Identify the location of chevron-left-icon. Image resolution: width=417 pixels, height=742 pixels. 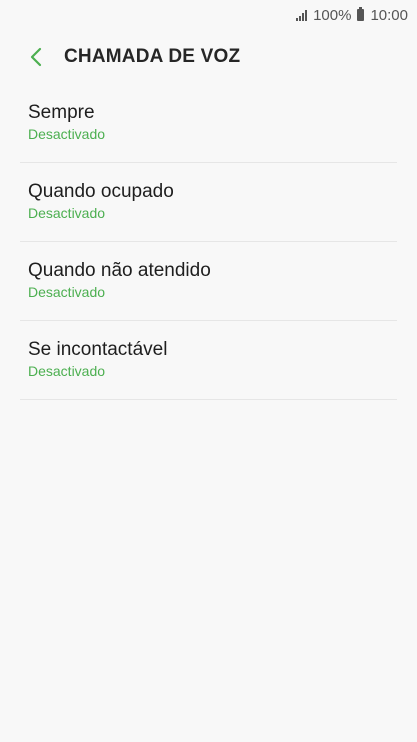
(36, 57).